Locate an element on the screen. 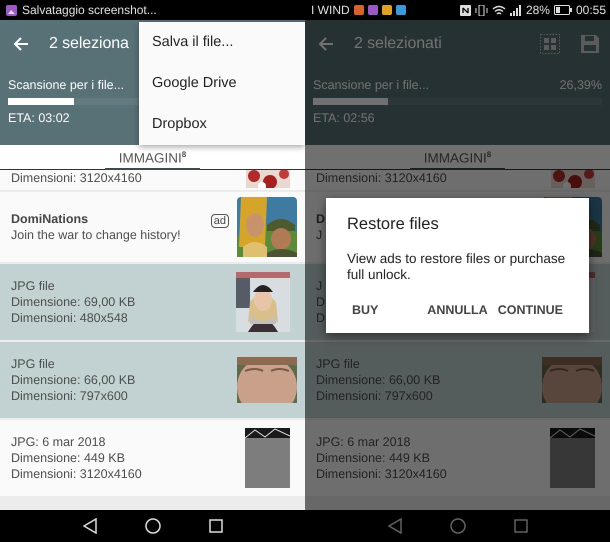 This screenshot has height=542, width=610. file-row: JPG: 6 mar 2018 Dimensione: 449 KB Dimensioni: 3120x4160 is located at coordinates (152, 458).